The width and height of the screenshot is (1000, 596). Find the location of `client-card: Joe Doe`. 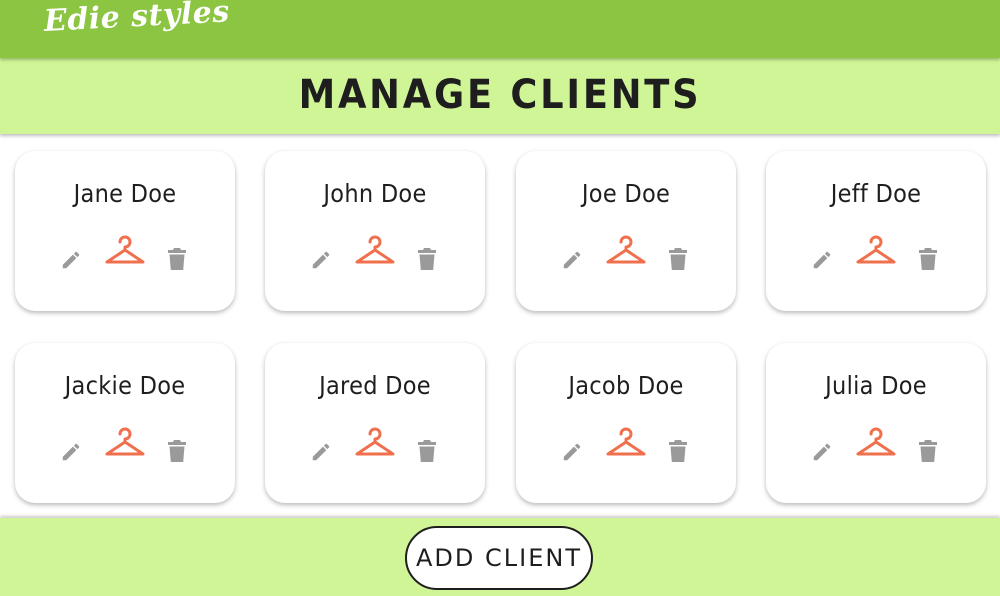

client-card: Joe Doe is located at coordinates (626, 231).